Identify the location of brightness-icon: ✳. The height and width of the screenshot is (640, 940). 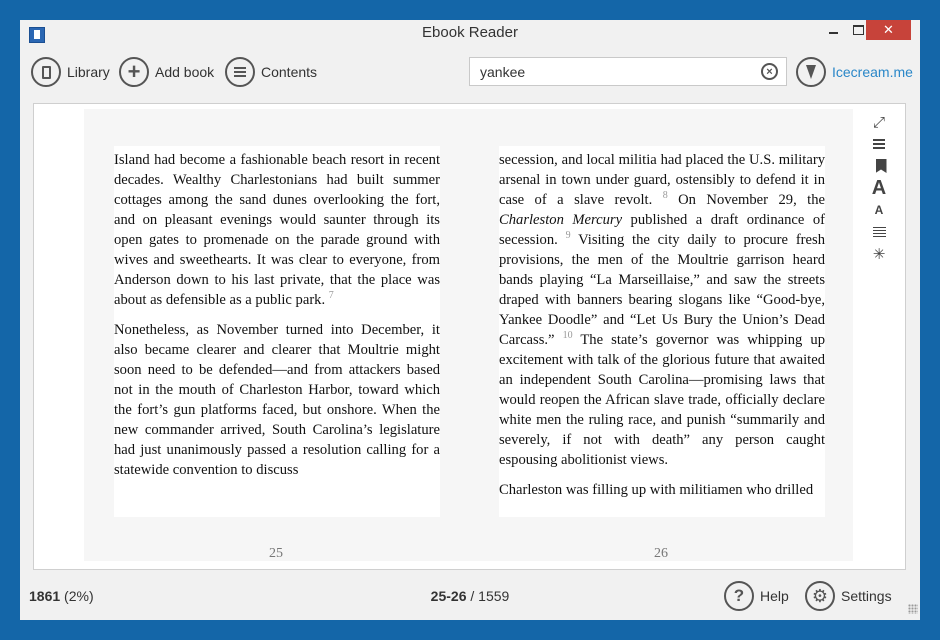
(879, 254).